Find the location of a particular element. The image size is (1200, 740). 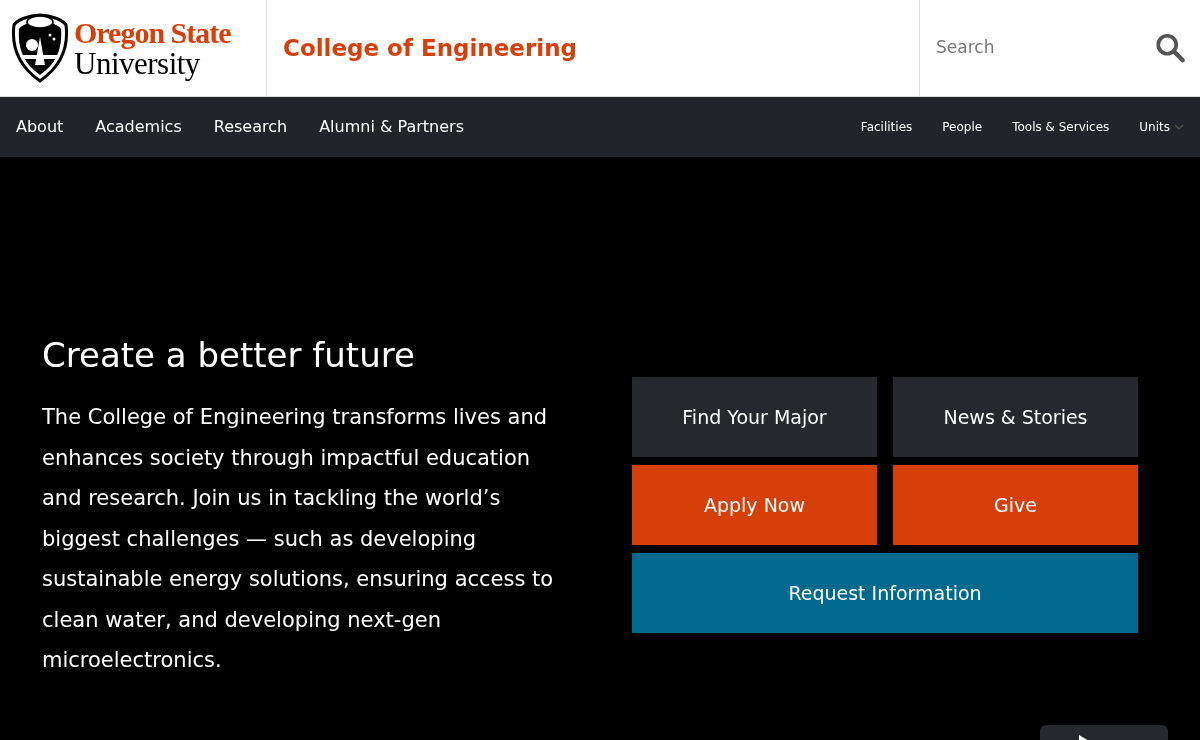

shield-emblem-icon is located at coordinates (40, 48).